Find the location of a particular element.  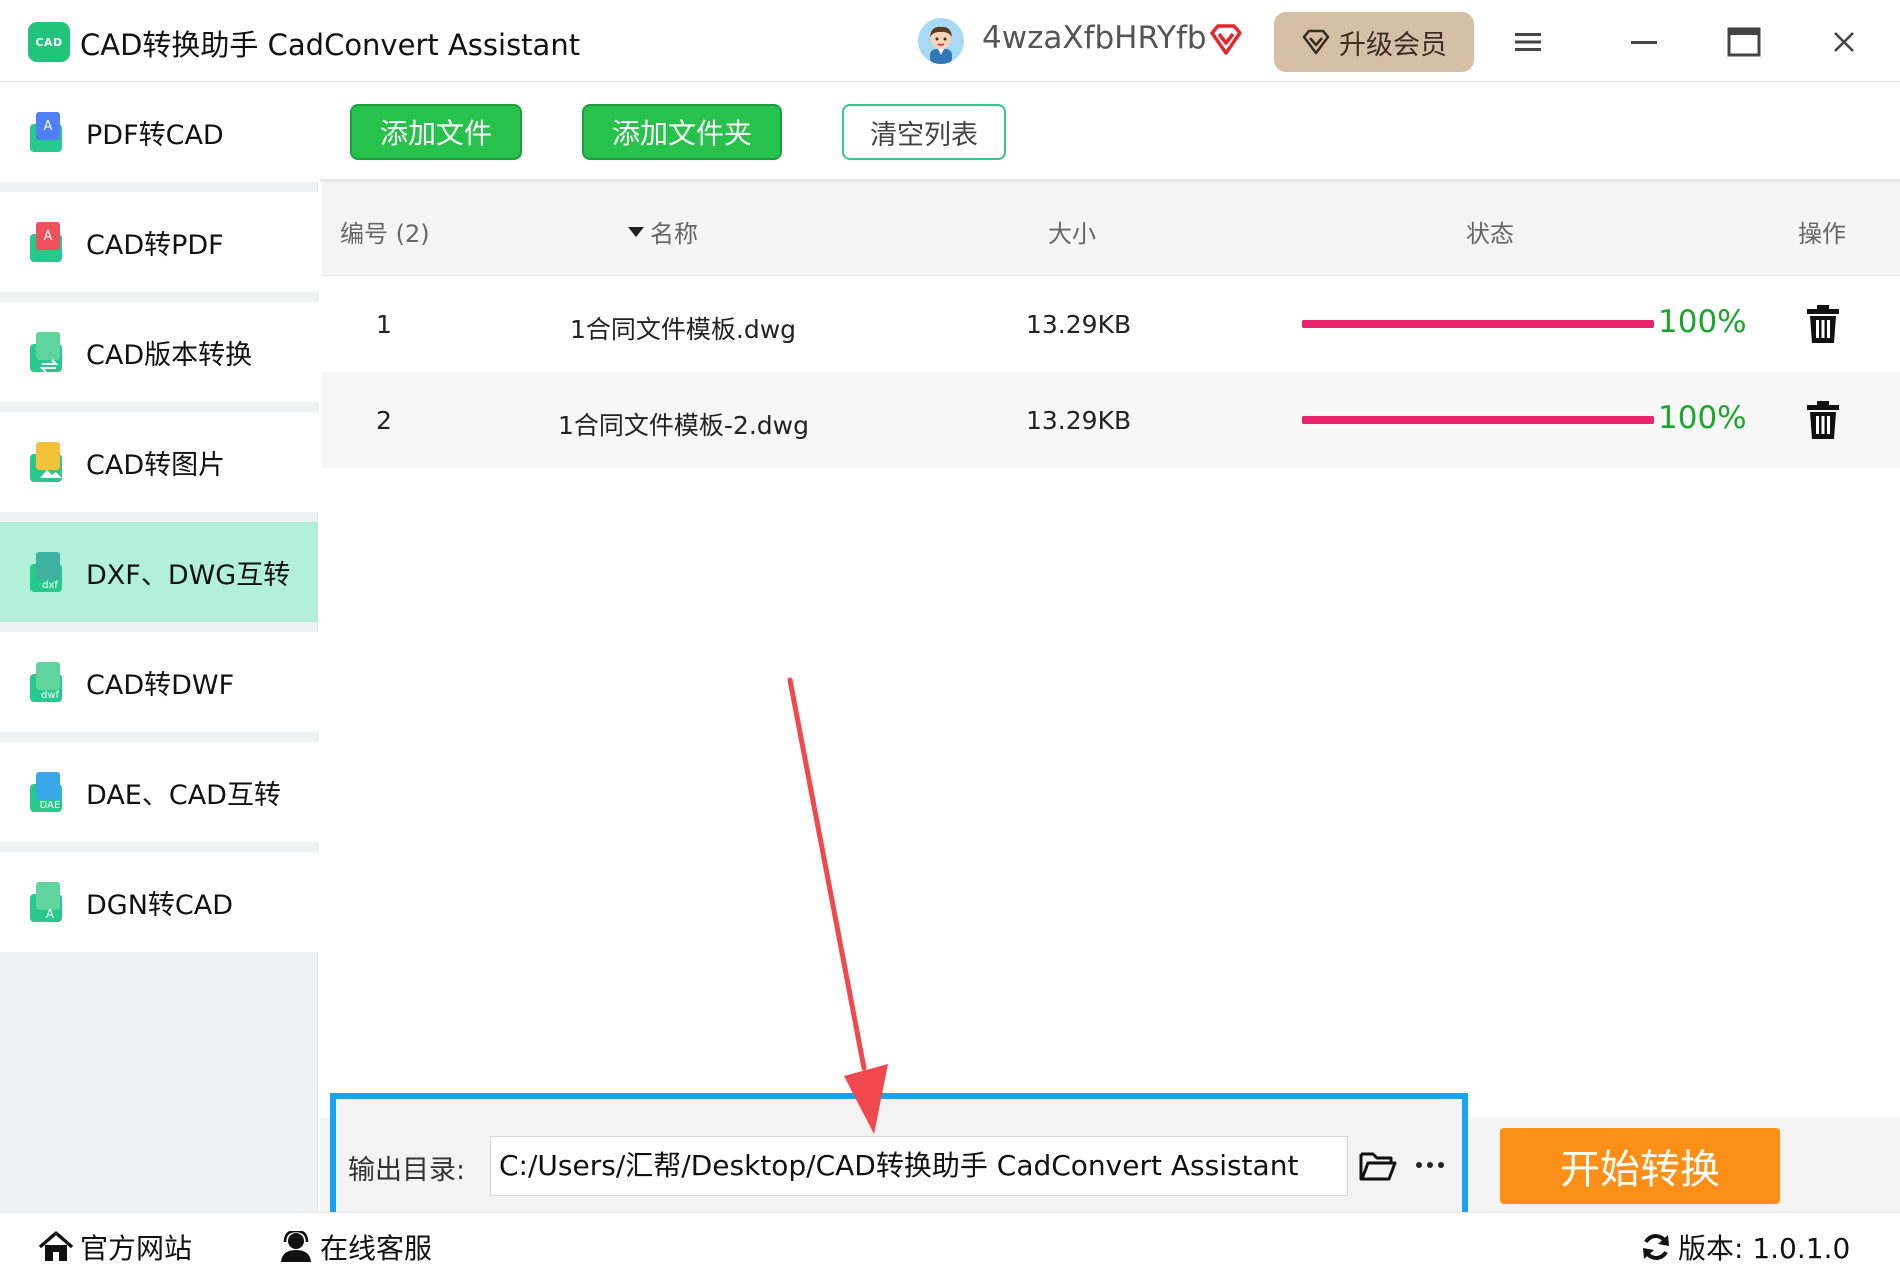

header-action: 操作 is located at coordinates (1822, 234).